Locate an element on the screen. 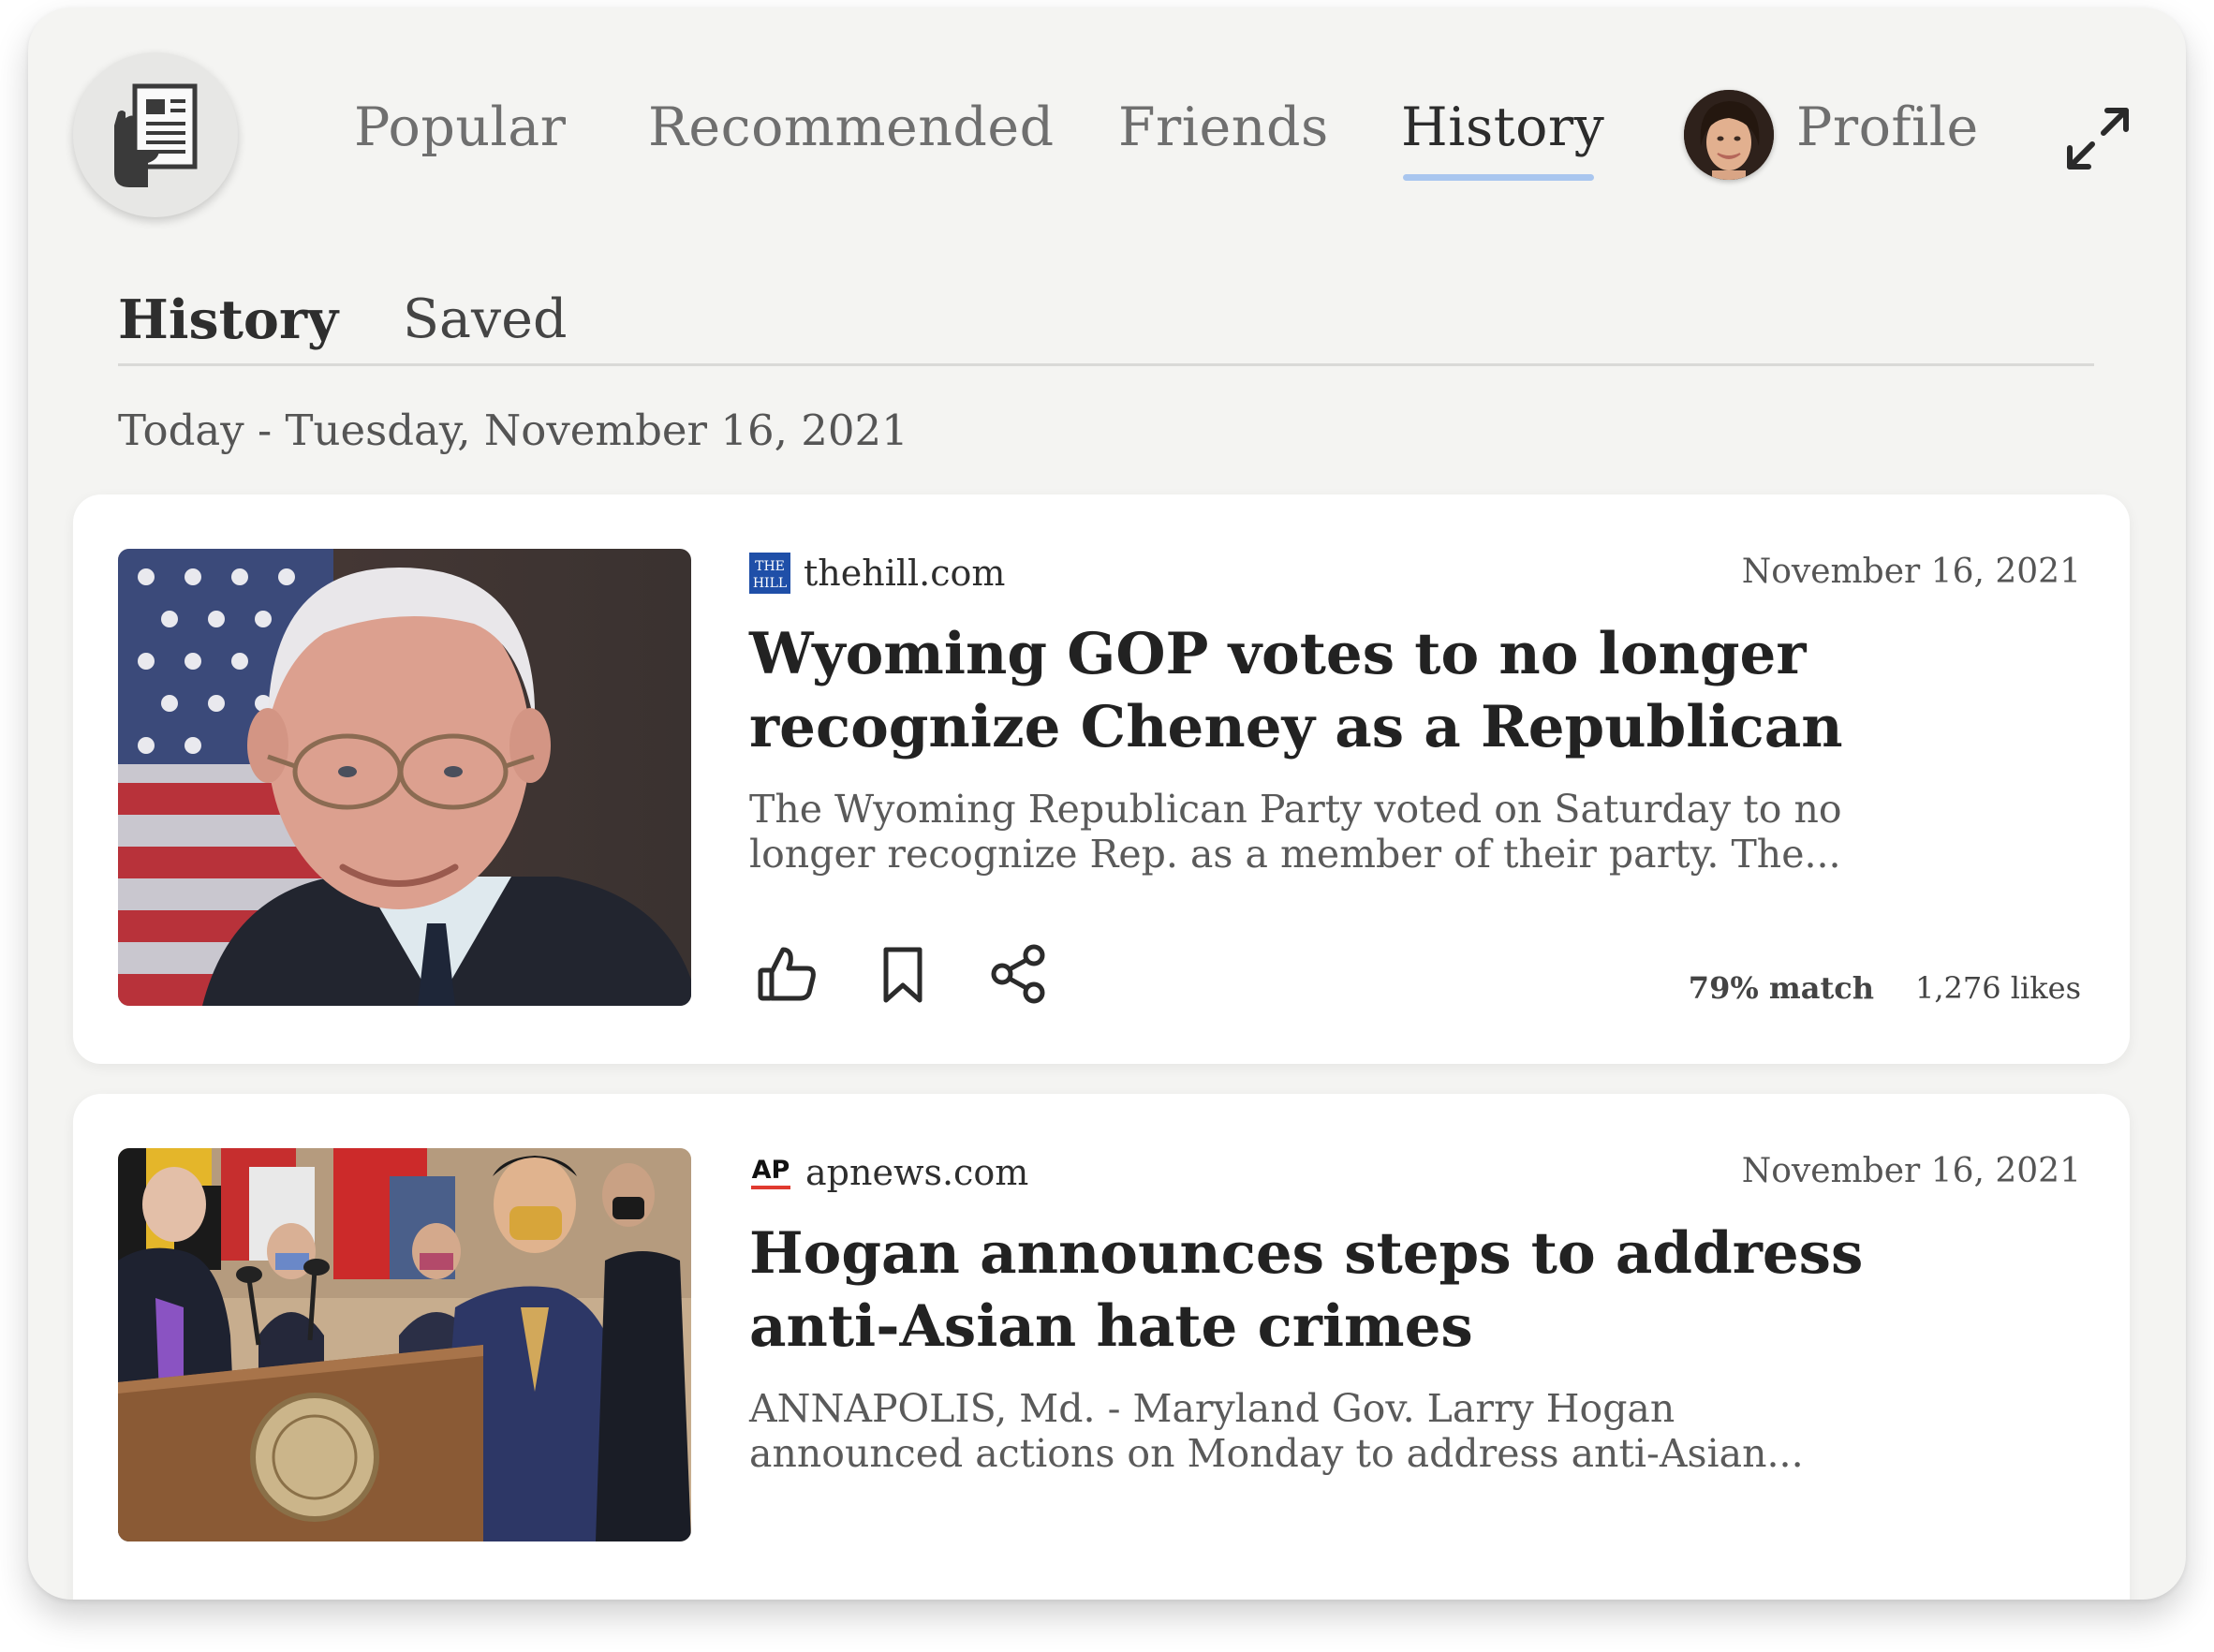 This screenshot has width=2214, height=1652. nav-tab-popular: Popular is located at coordinates (460, 127).